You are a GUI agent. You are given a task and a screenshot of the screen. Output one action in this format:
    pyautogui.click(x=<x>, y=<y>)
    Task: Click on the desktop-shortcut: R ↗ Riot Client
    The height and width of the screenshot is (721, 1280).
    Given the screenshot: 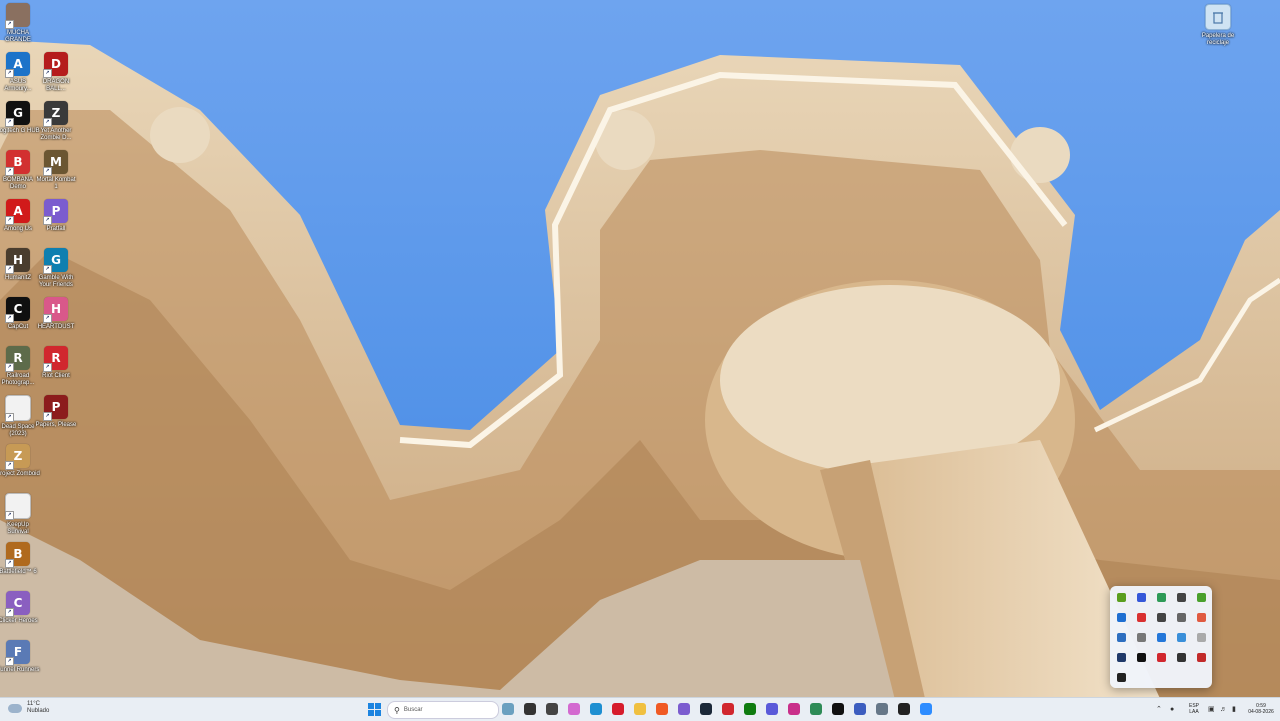 What is the action you would take?
    pyautogui.click(x=56, y=363)
    